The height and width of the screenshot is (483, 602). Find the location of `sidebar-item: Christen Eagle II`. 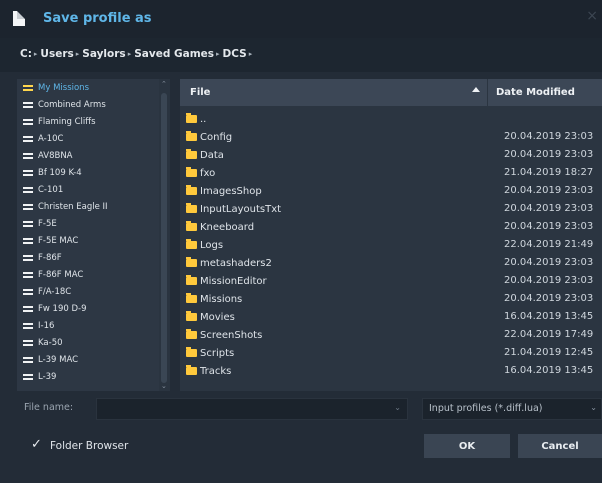

sidebar-item: Christen Eagle II is located at coordinates (88, 206).